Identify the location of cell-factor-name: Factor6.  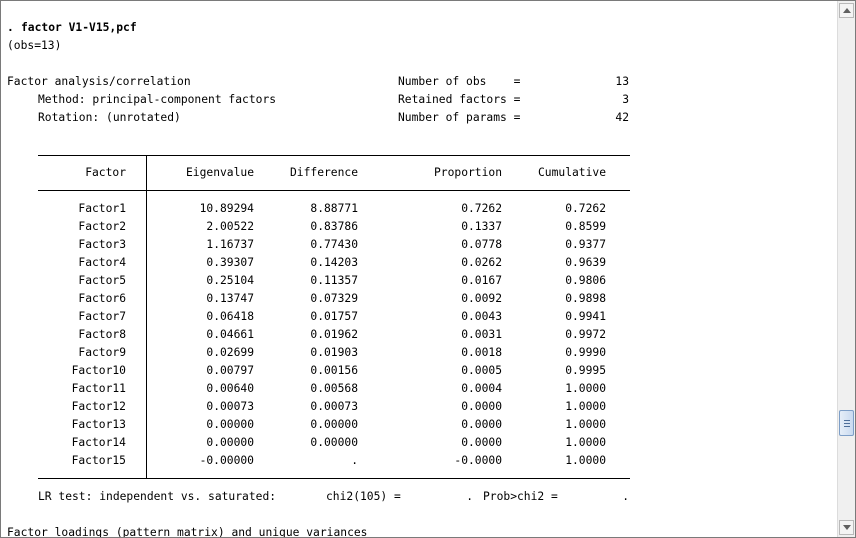
(102, 298).